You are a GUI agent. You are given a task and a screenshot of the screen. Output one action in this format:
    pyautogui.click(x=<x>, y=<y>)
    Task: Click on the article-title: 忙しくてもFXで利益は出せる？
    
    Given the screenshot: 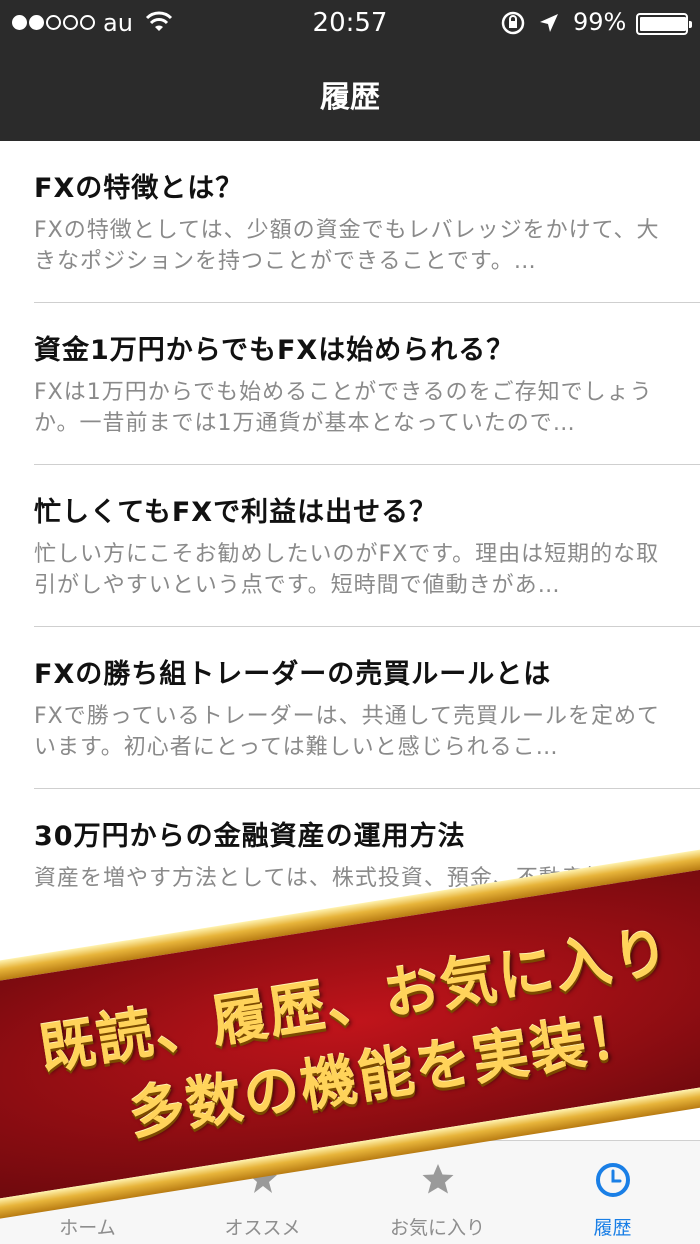 What is the action you would take?
    pyautogui.click(x=236, y=512)
    